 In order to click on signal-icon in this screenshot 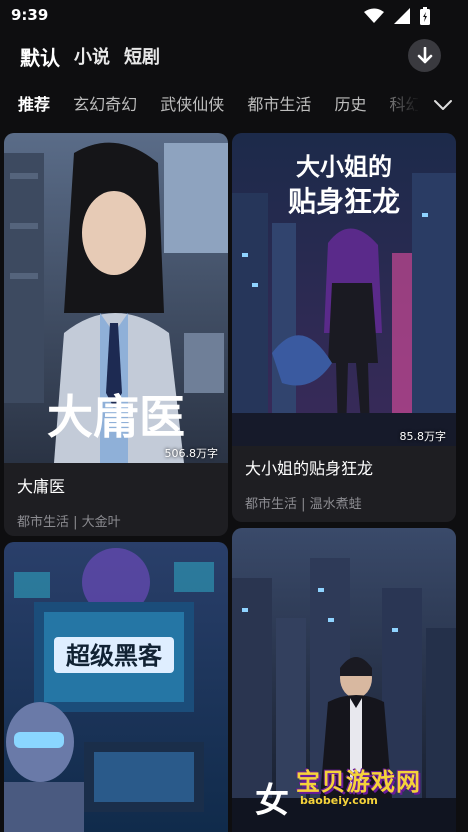, I will do `click(402, 16)`.